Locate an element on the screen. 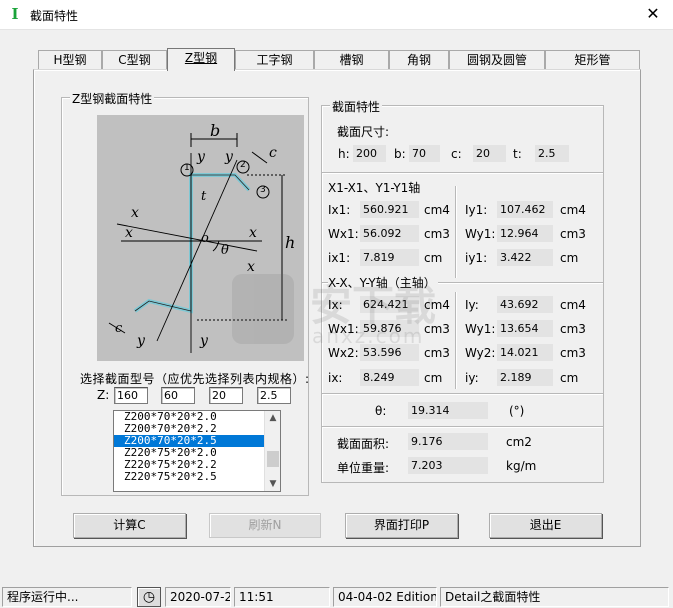 This screenshot has height=608, width=673. ix1-value: 560.921 is located at coordinates (389, 209).